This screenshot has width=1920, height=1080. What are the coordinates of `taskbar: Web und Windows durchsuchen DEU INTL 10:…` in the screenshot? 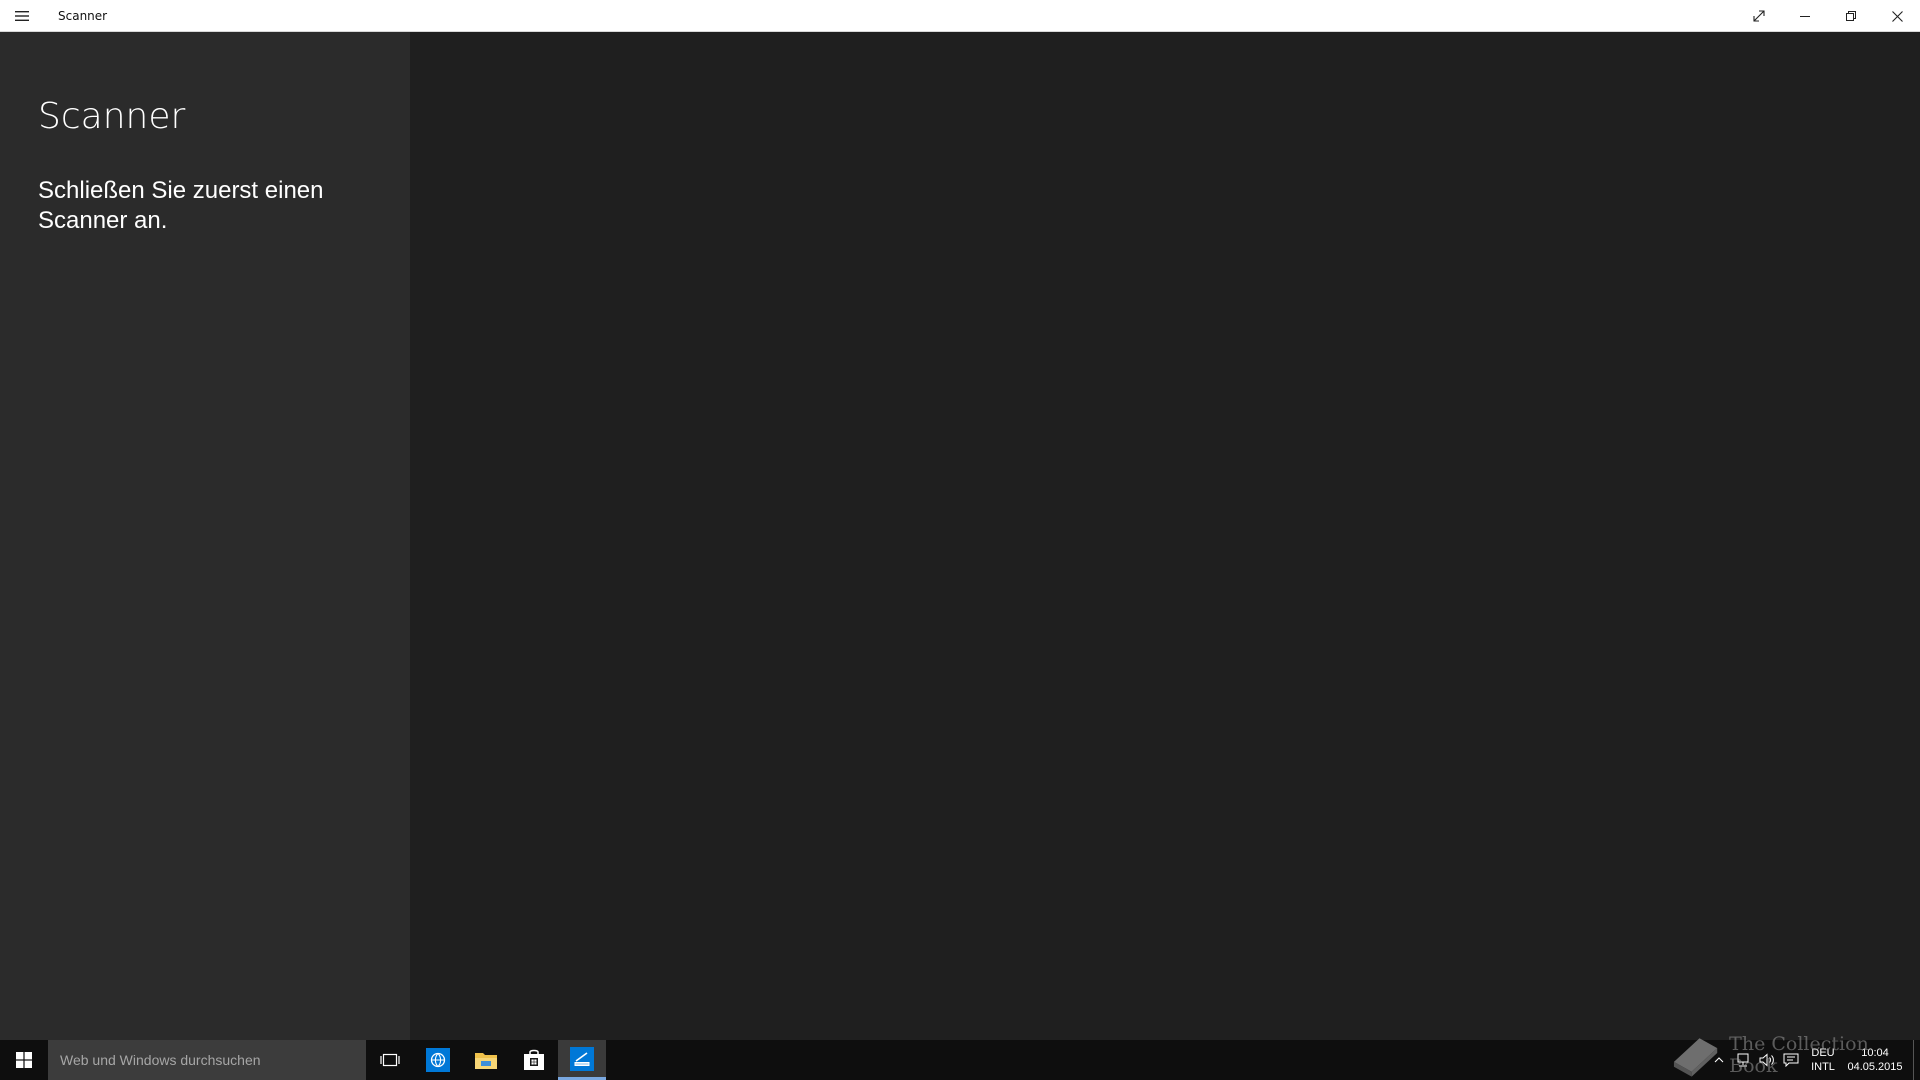 It's located at (960, 1060).